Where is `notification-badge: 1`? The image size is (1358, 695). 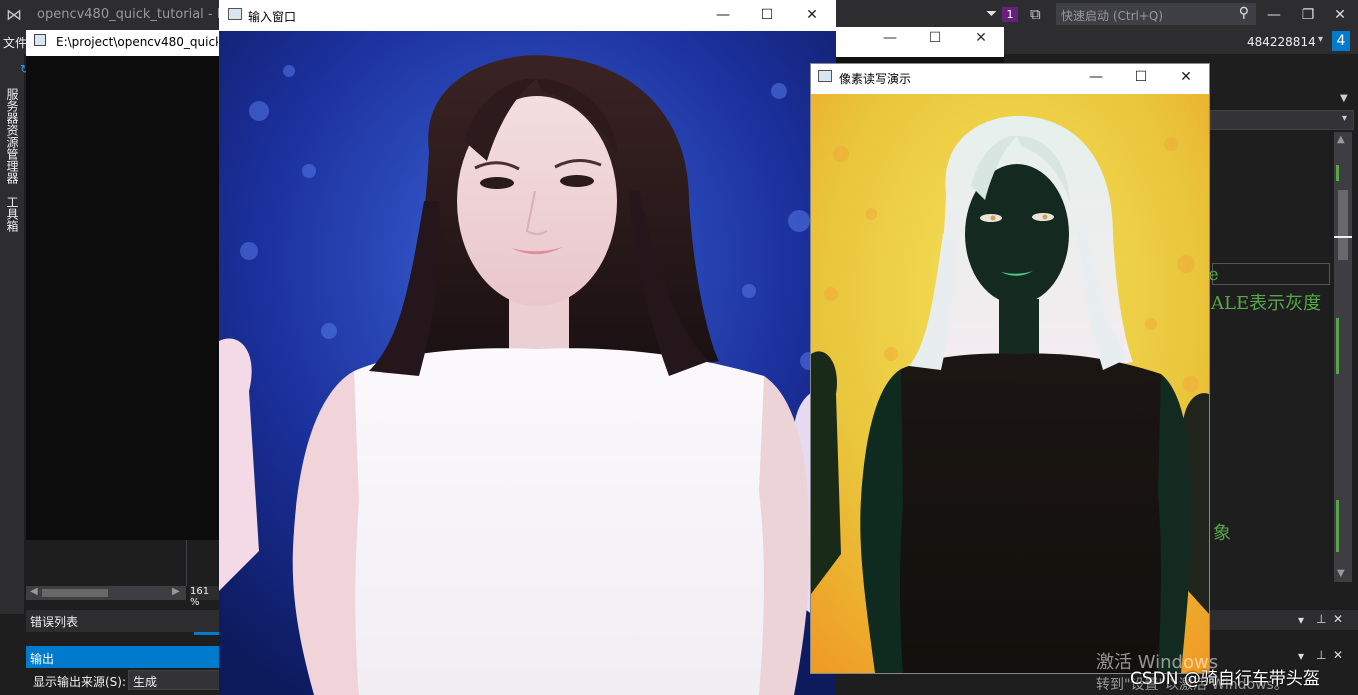
notification-badge: 1 is located at coordinates (1010, 14).